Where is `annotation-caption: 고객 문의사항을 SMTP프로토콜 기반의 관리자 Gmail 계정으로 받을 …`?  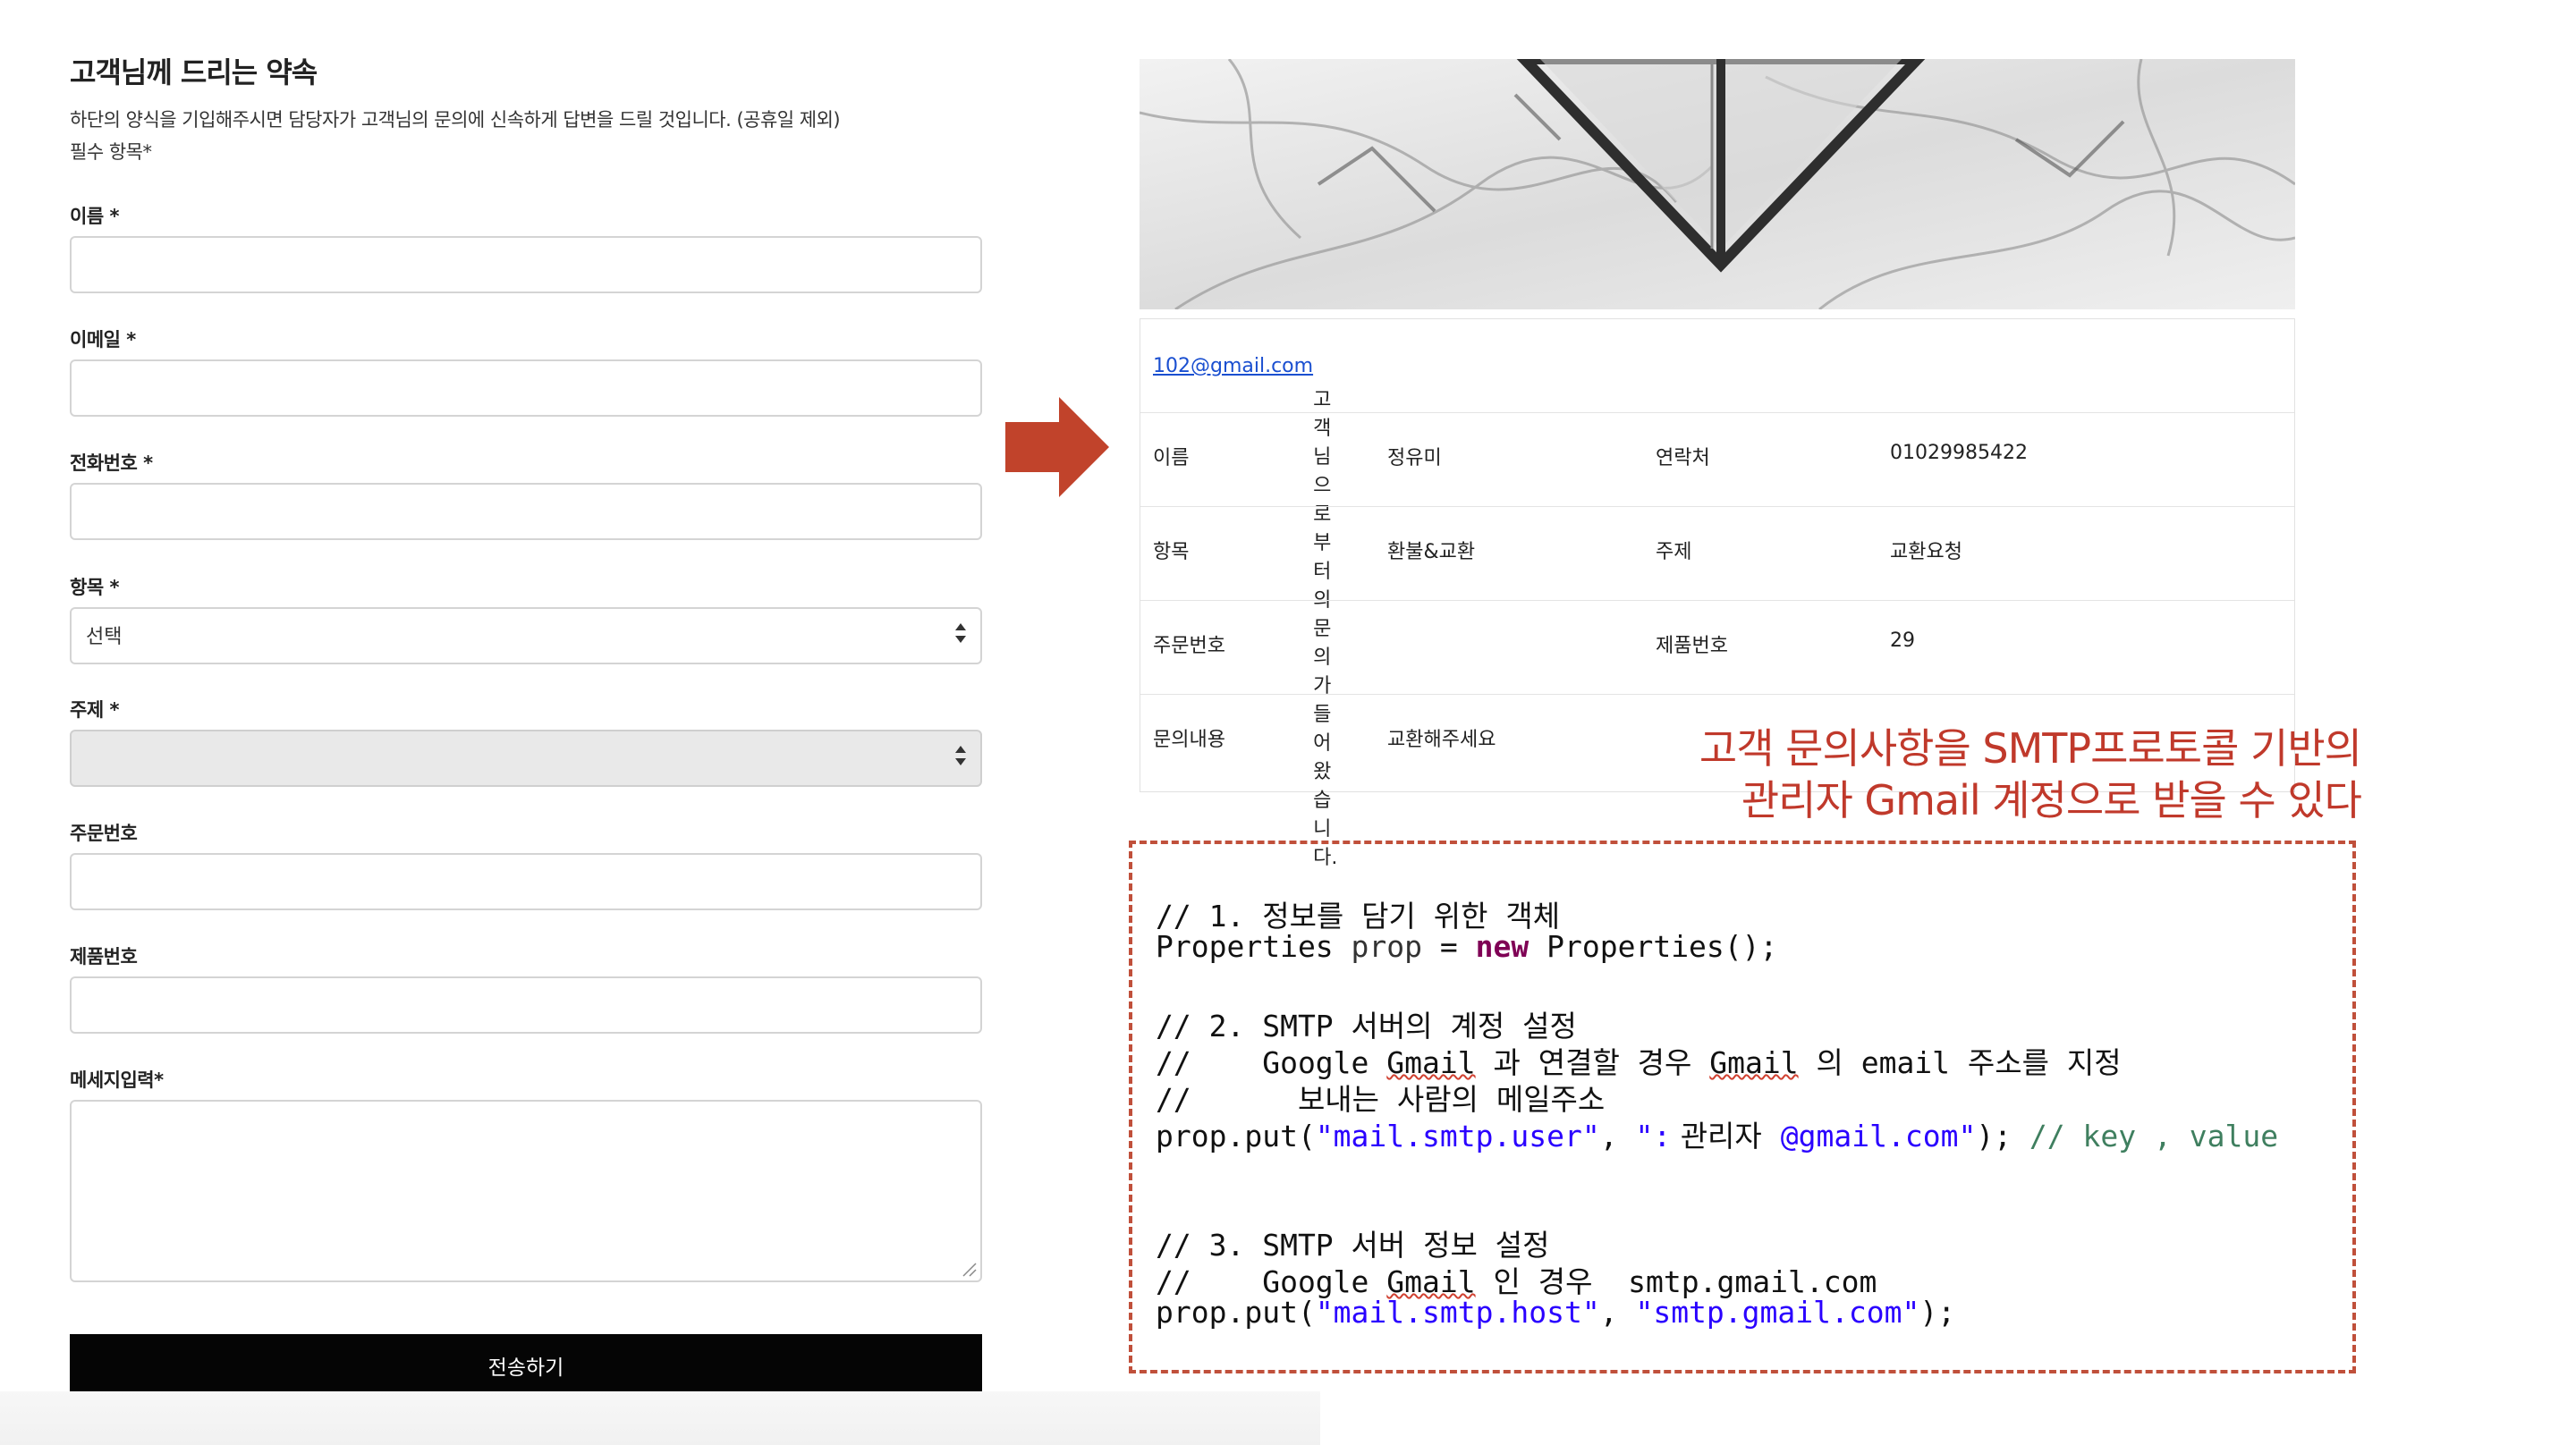 annotation-caption: 고객 문의사항을 SMTP프로토콜 기반의 관리자 Gmail 계정으로 받을 … is located at coordinates (2030, 774).